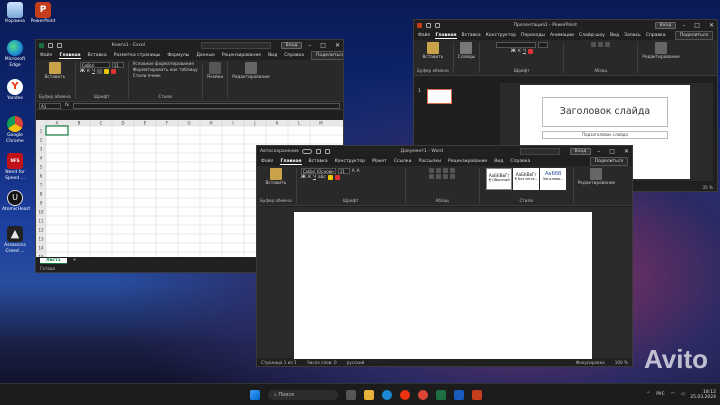 This screenshot has width=720, height=405. I want to click on font-name-select: Calibri, so click(94, 65).